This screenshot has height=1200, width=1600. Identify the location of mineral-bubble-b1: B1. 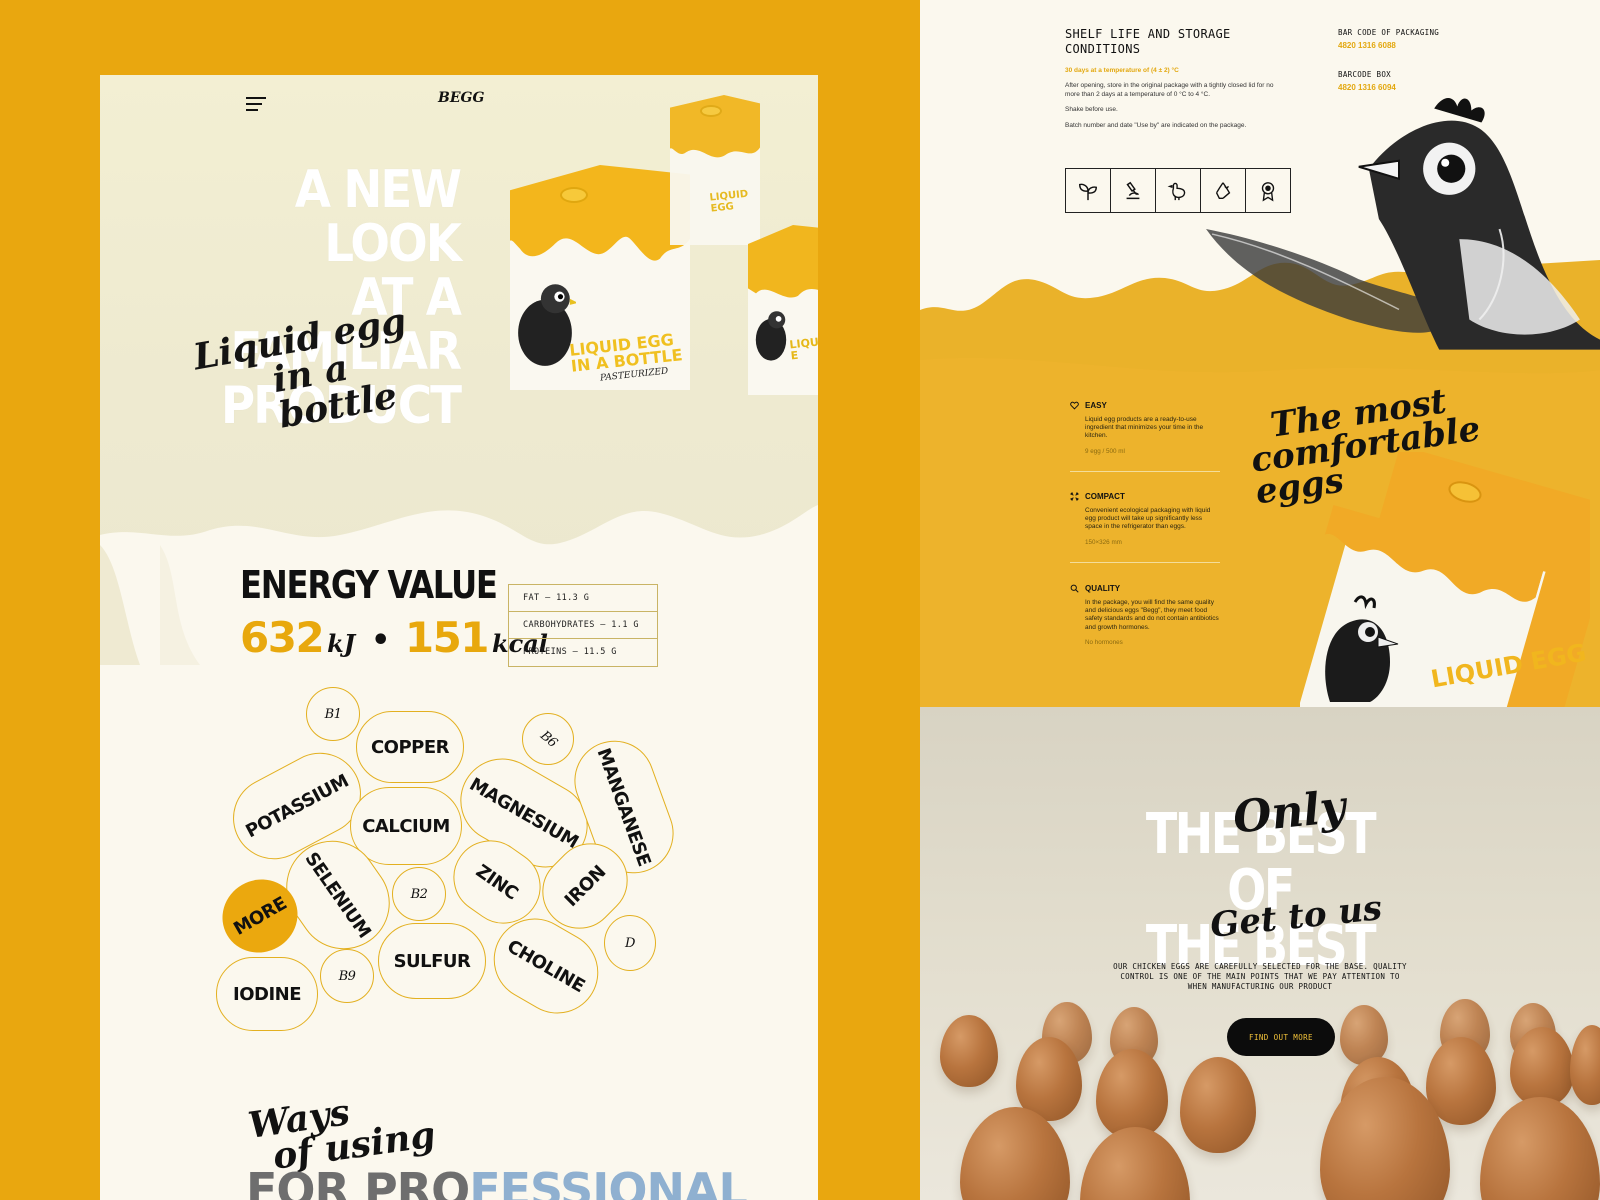
(333, 714).